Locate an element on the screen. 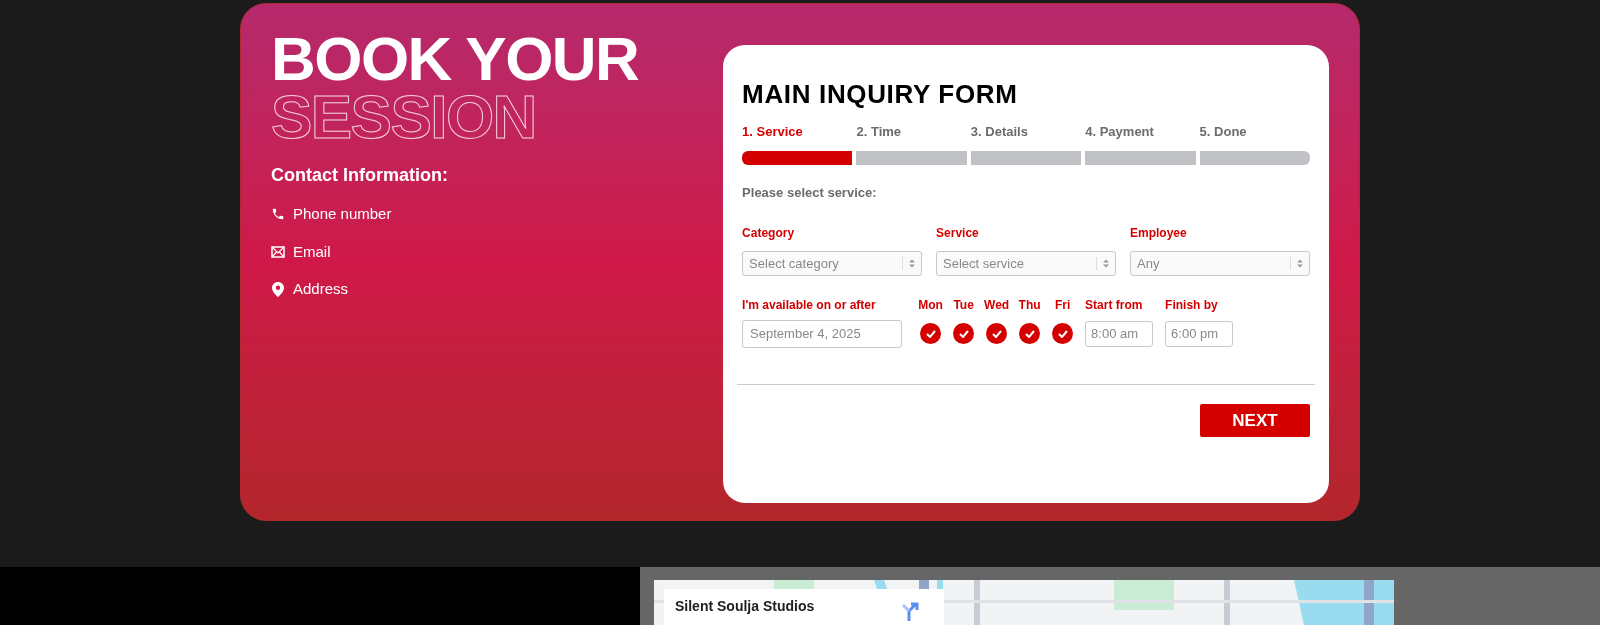 The image size is (1600, 625). prompt-text: Please select service: is located at coordinates (810, 192).